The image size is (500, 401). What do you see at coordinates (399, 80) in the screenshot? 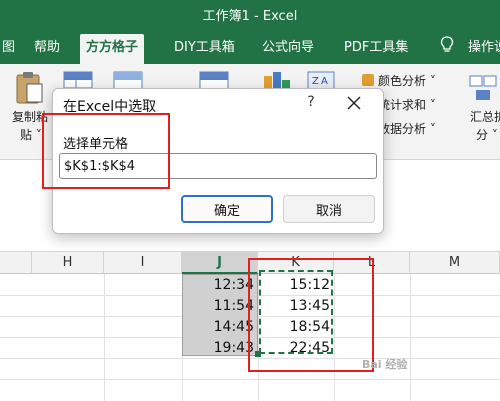
I see `menu-color-analysis: 颜色分析 ˅` at bounding box center [399, 80].